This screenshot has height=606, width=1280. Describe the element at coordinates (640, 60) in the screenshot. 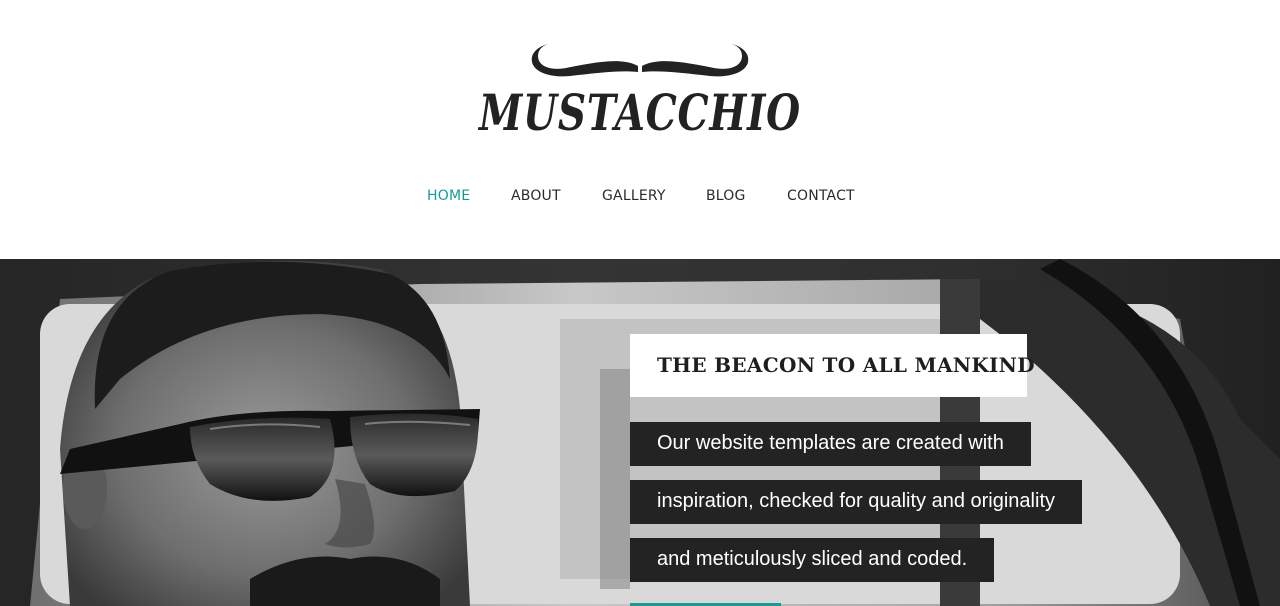

I see `mustache-icon` at that location.